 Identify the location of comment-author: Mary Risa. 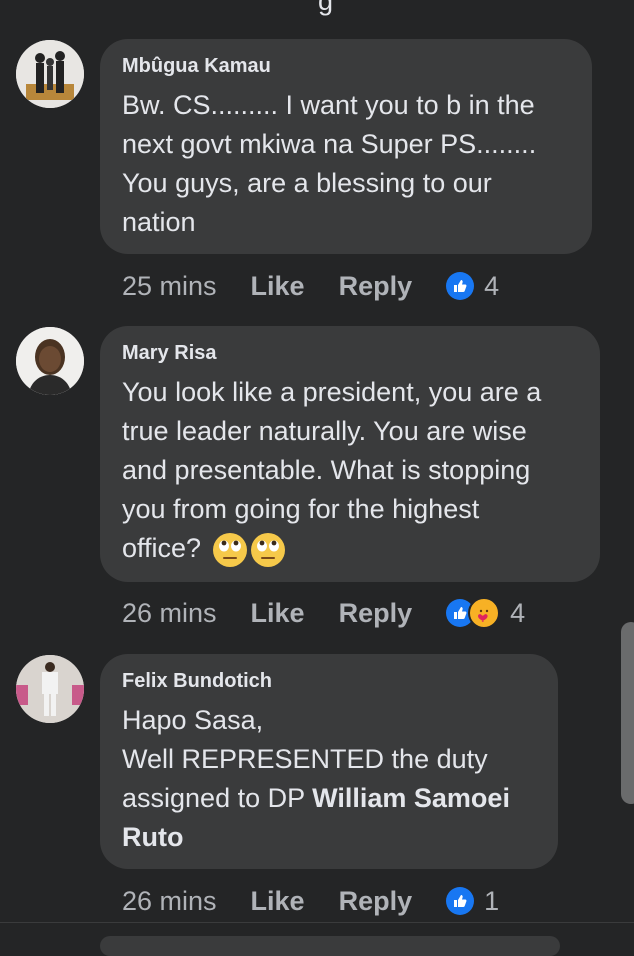
(350, 353).